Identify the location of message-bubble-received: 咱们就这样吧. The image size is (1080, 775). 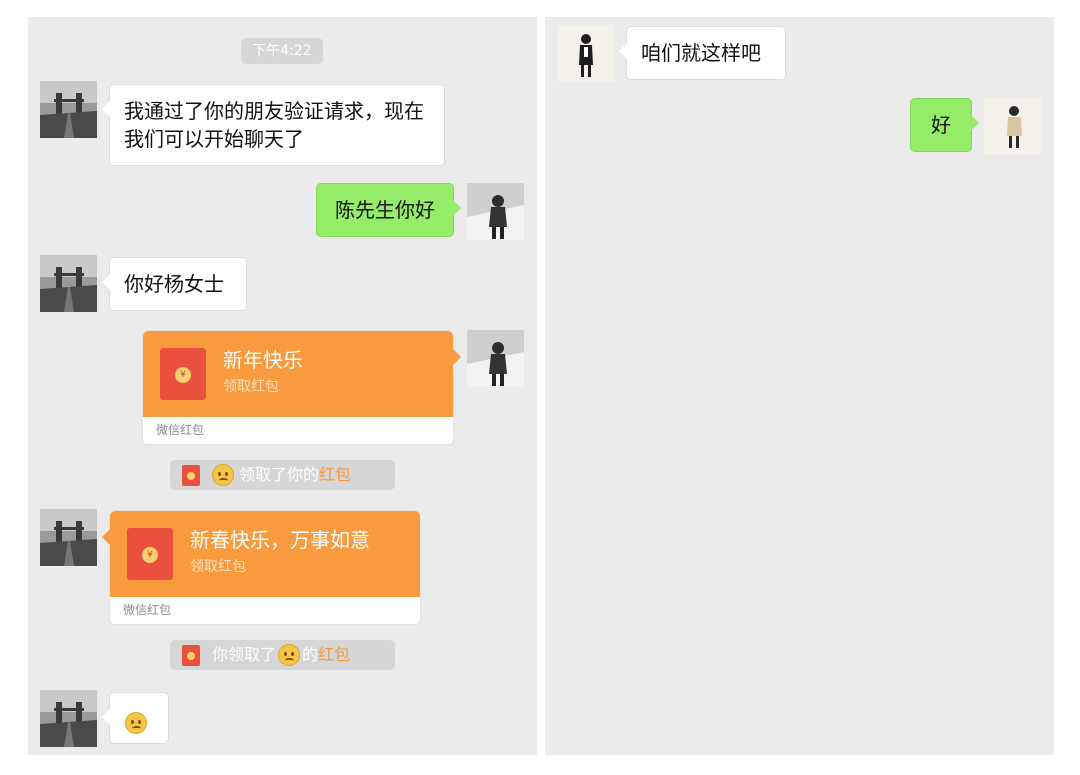
(702, 53).